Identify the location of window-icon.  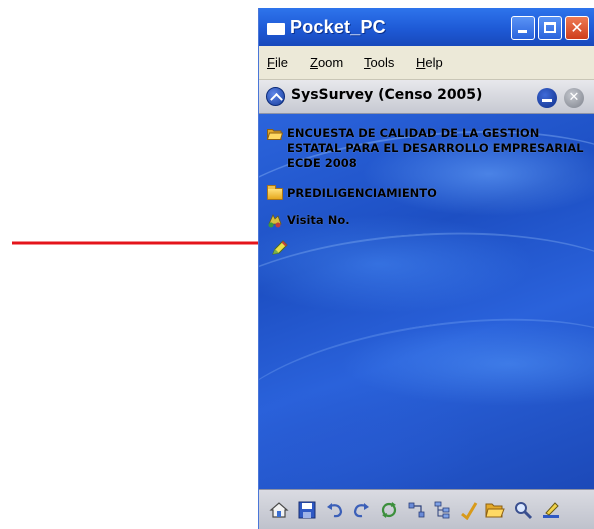
(276, 29).